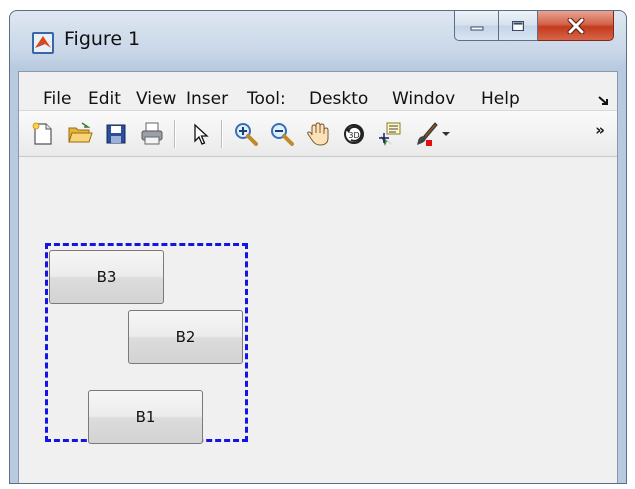  I want to click on zoom-in-icon, so click(246, 134).